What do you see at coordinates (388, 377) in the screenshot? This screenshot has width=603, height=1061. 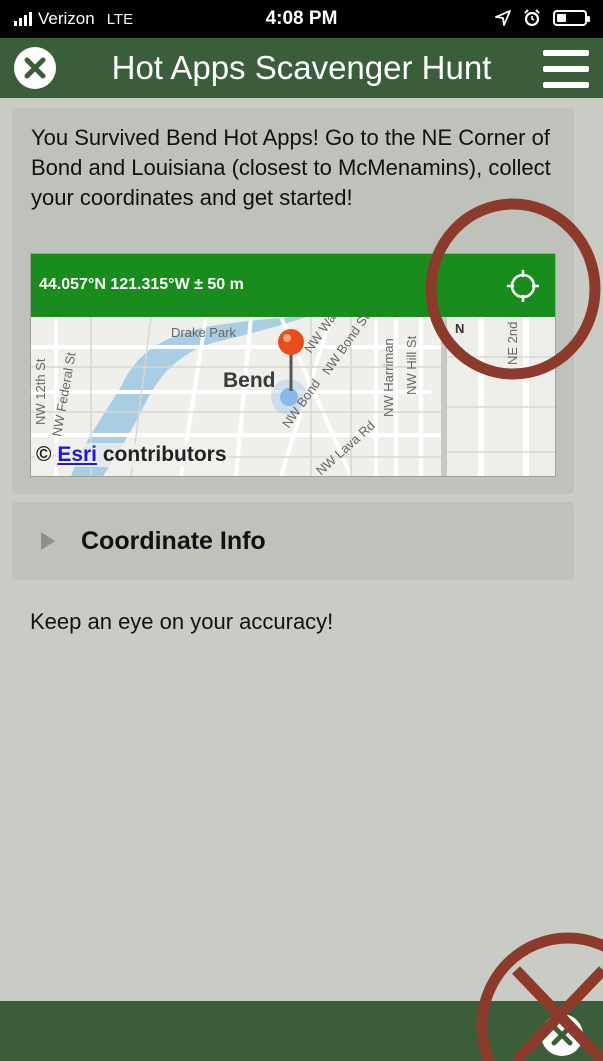 I see `map-label-nw-harriman: NW Harriman` at bounding box center [388, 377].